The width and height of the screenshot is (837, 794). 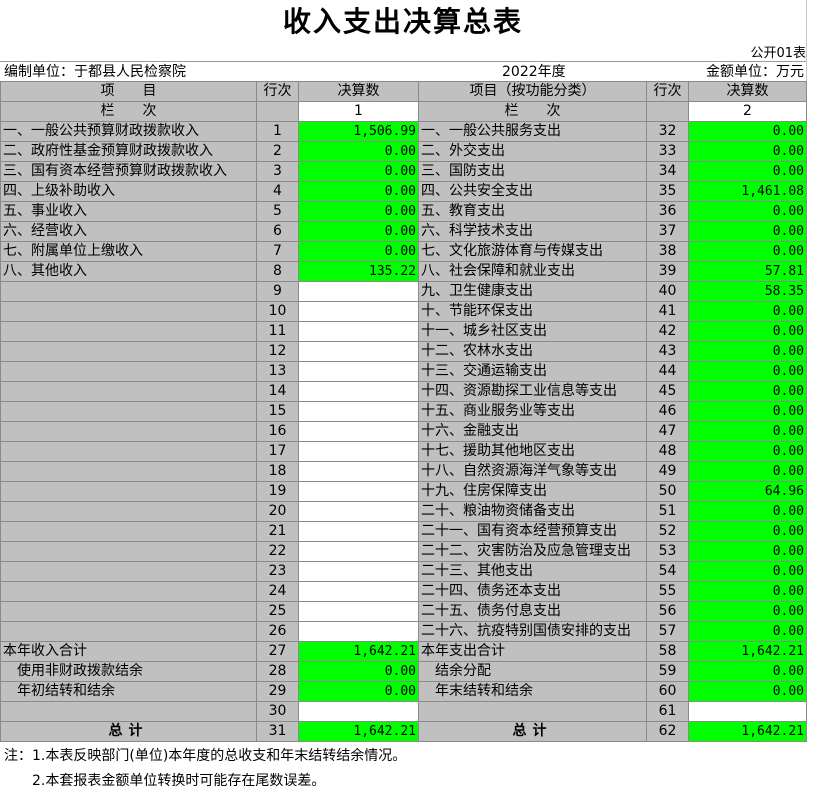 What do you see at coordinates (128, 651) in the screenshot?
I see `income-item: 本年收入合计` at bounding box center [128, 651].